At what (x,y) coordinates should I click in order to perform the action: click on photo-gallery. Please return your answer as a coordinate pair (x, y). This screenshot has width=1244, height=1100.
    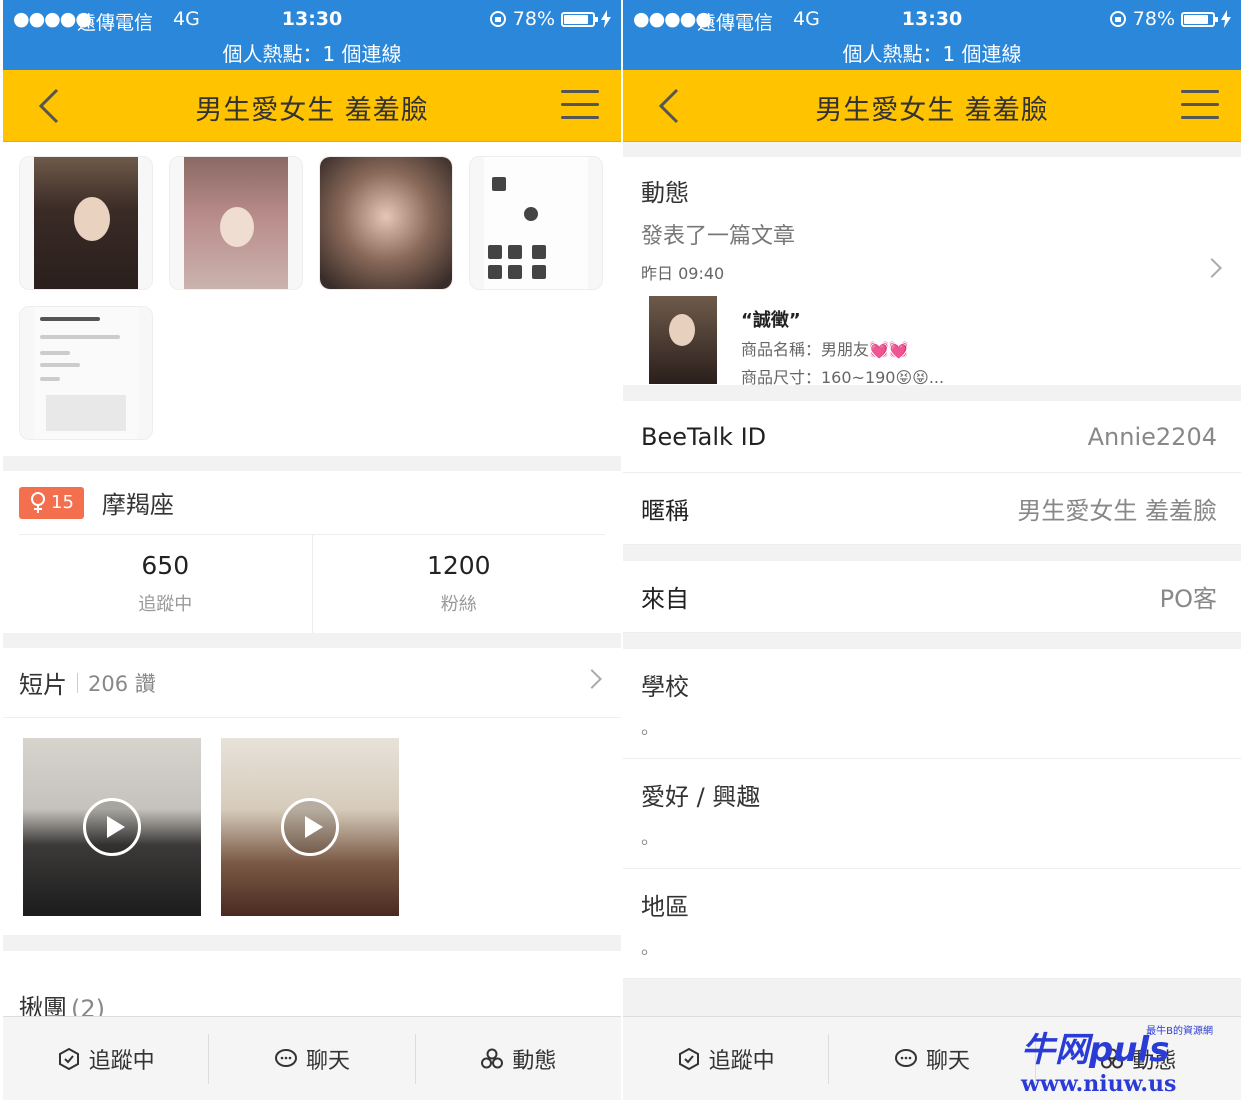
    Looking at the image, I should click on (312, 299).